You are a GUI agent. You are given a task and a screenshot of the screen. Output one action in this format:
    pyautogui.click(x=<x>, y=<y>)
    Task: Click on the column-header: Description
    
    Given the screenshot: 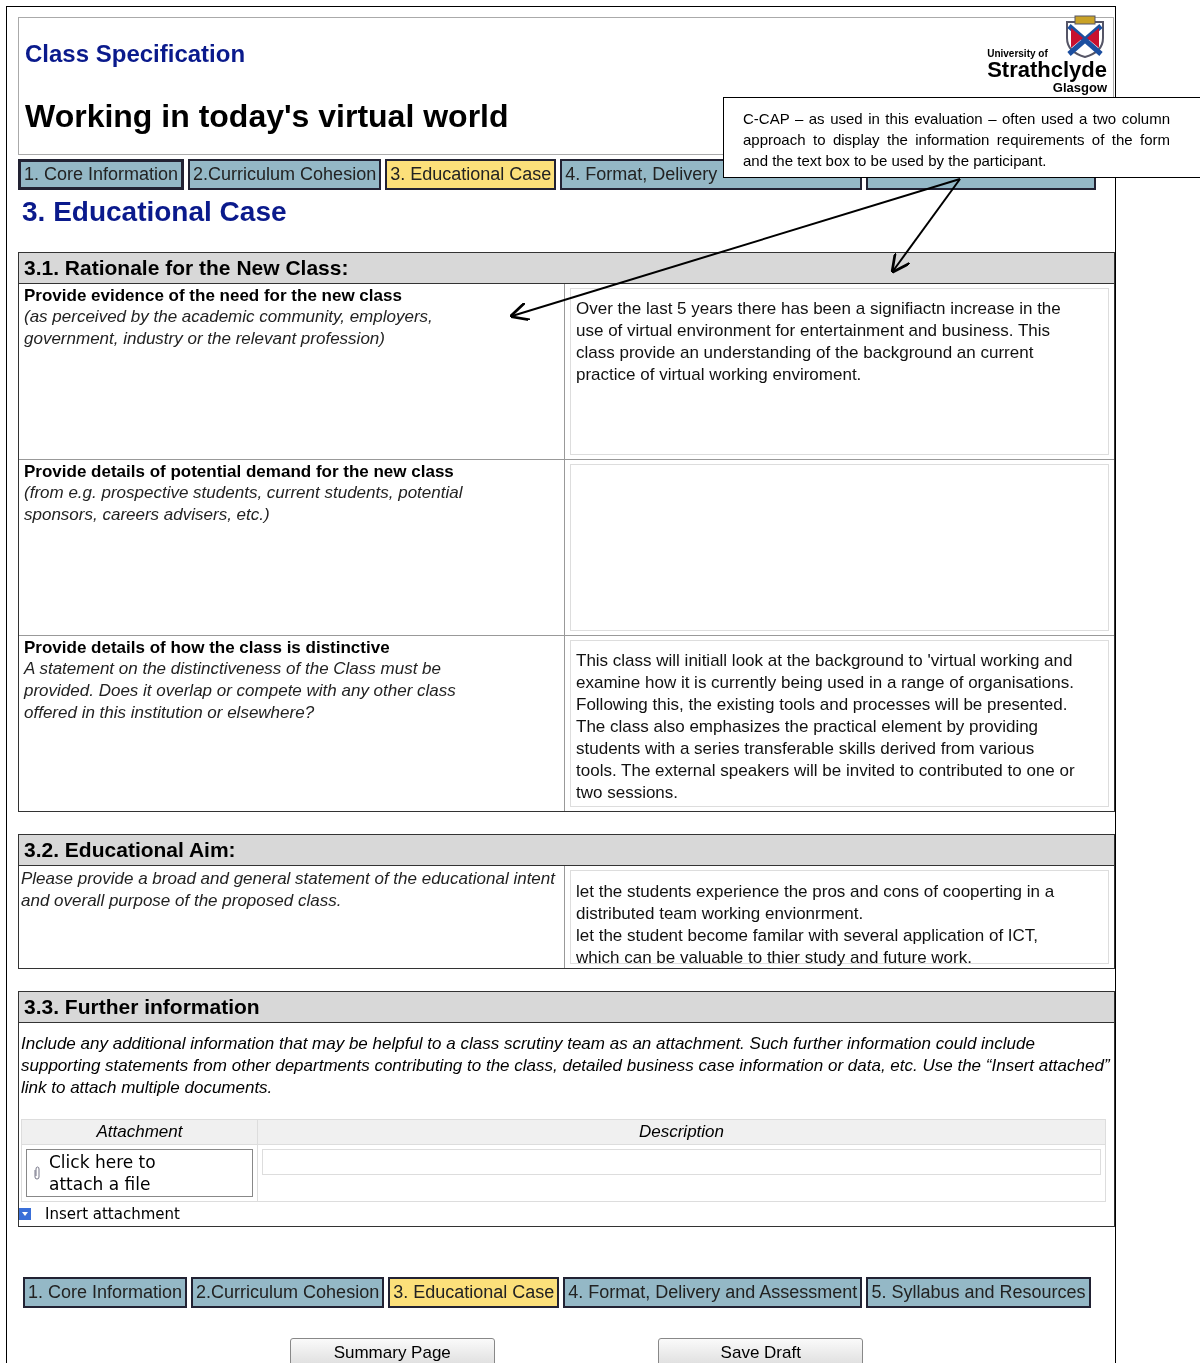 What is the action you would take?
    pyautogui.click(x=681, y=1132)
    